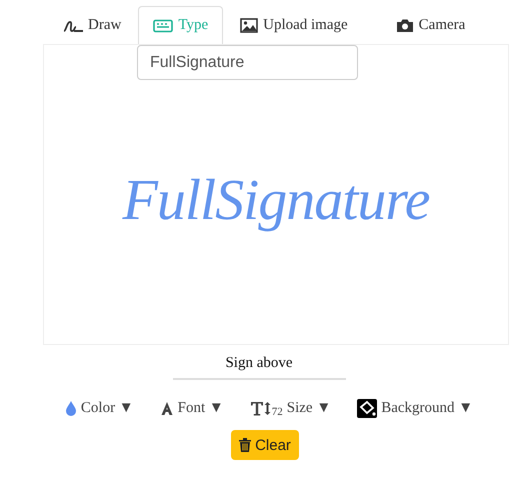 This screenshot has height=480, width=518. I want to click on camera-icon, so click(405, 25).